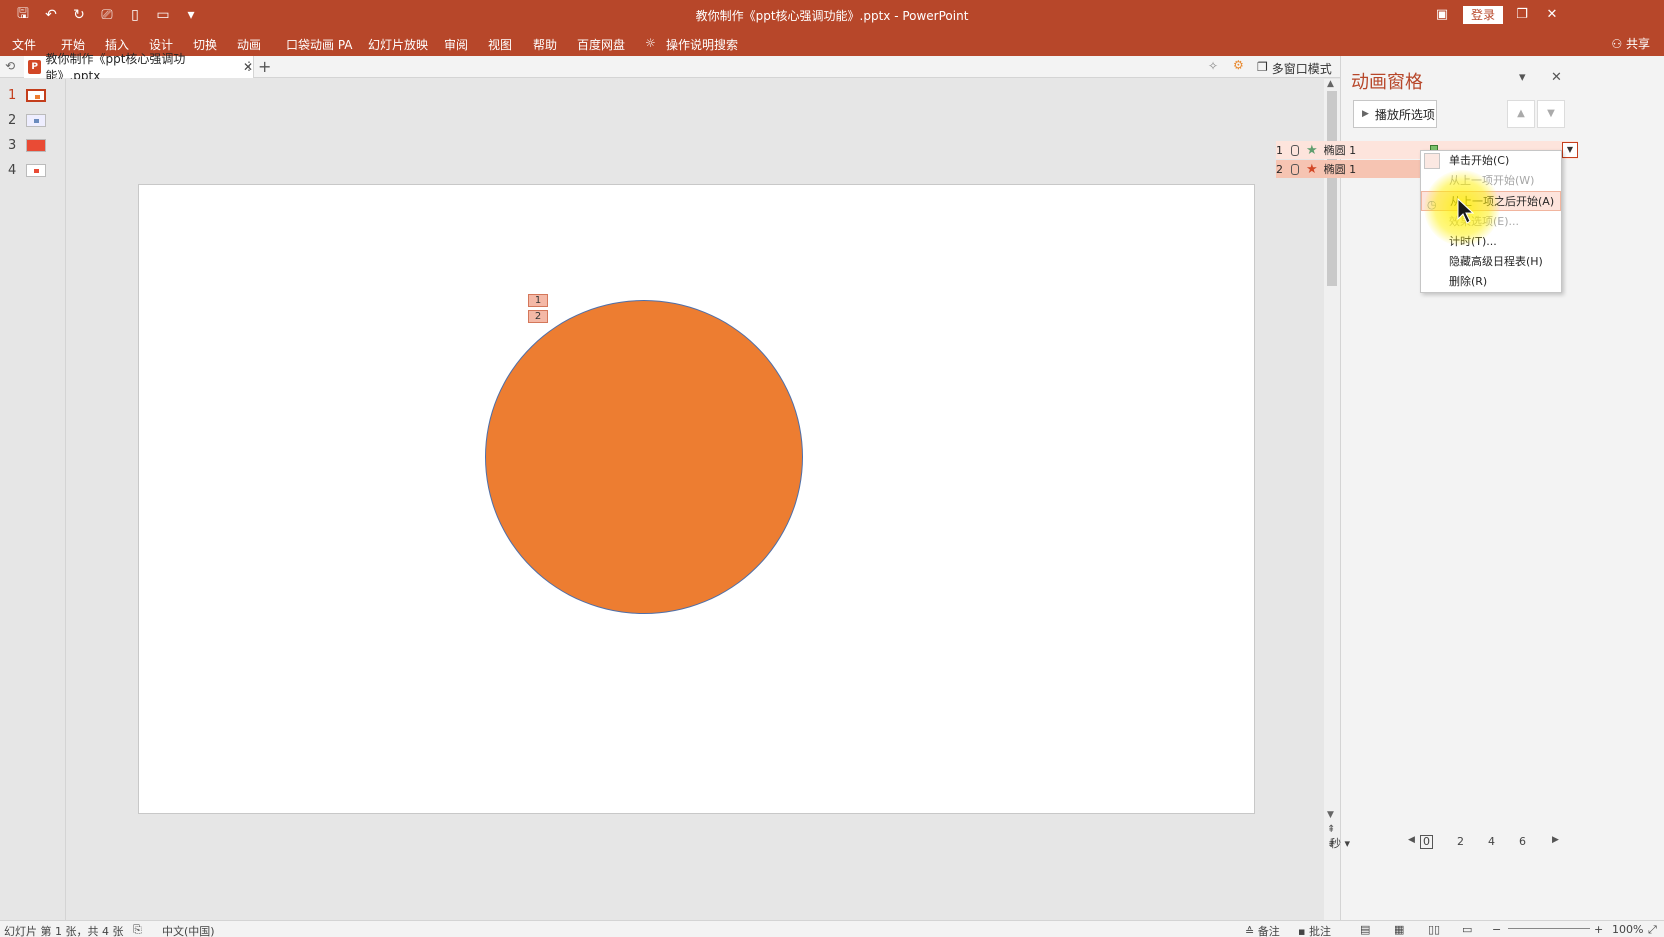 The image size is (1664, 937). What do you see at coordinates (1522, 77) in the screenshot?
I see `pane-options-icon: ▾` at bounding box center [1522, 77].